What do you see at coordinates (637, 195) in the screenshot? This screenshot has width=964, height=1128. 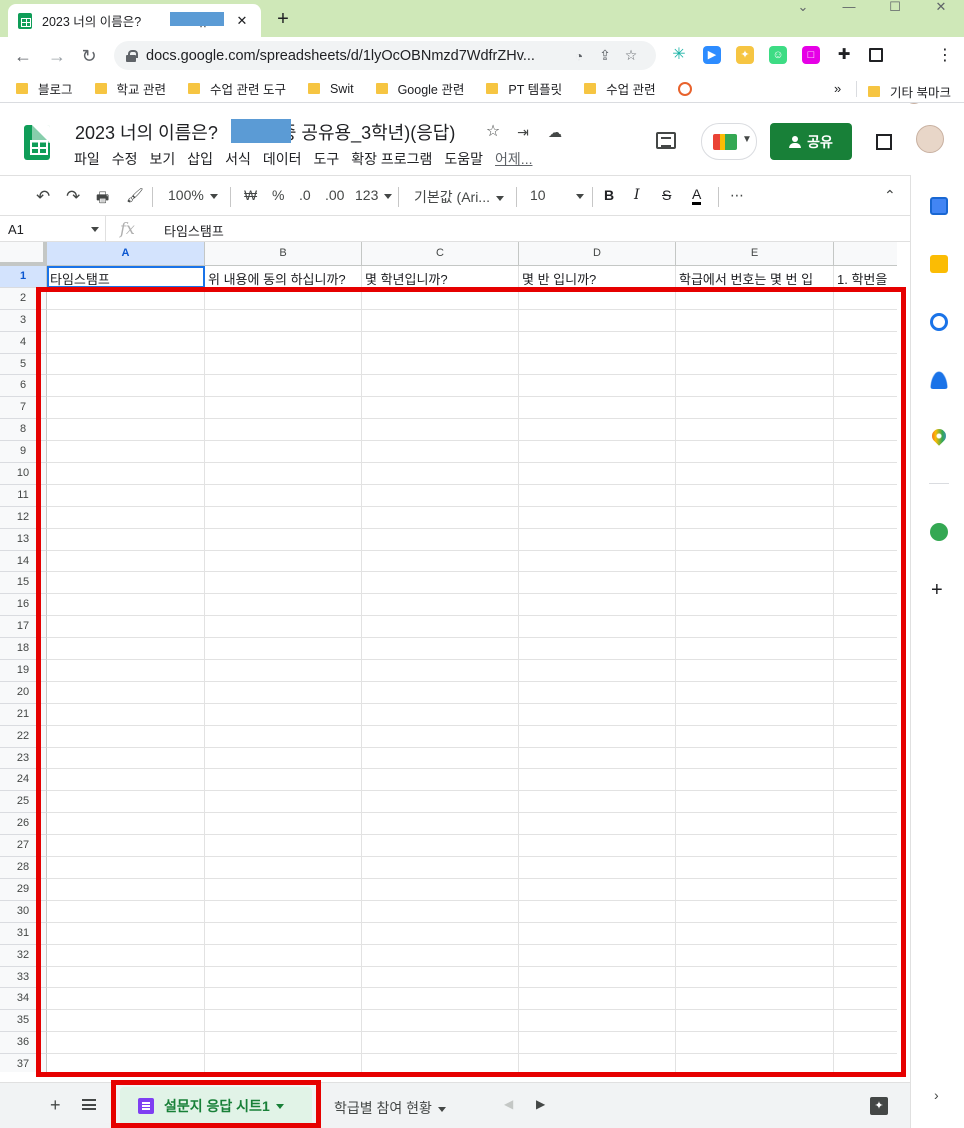 I see `italic-button: I` at bounding box center [637, 195].